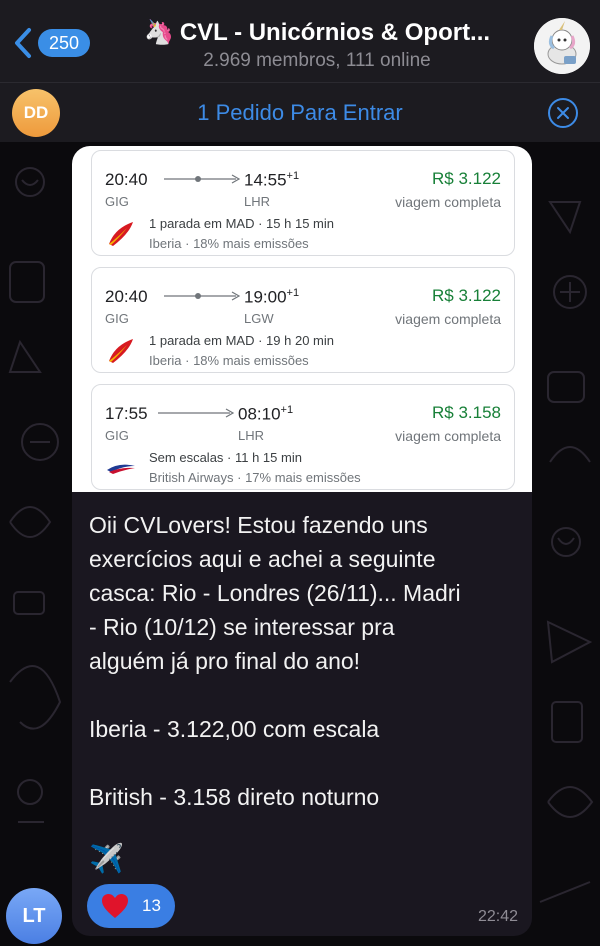  I want to click on chevron-left-icon, so click(23, 43).